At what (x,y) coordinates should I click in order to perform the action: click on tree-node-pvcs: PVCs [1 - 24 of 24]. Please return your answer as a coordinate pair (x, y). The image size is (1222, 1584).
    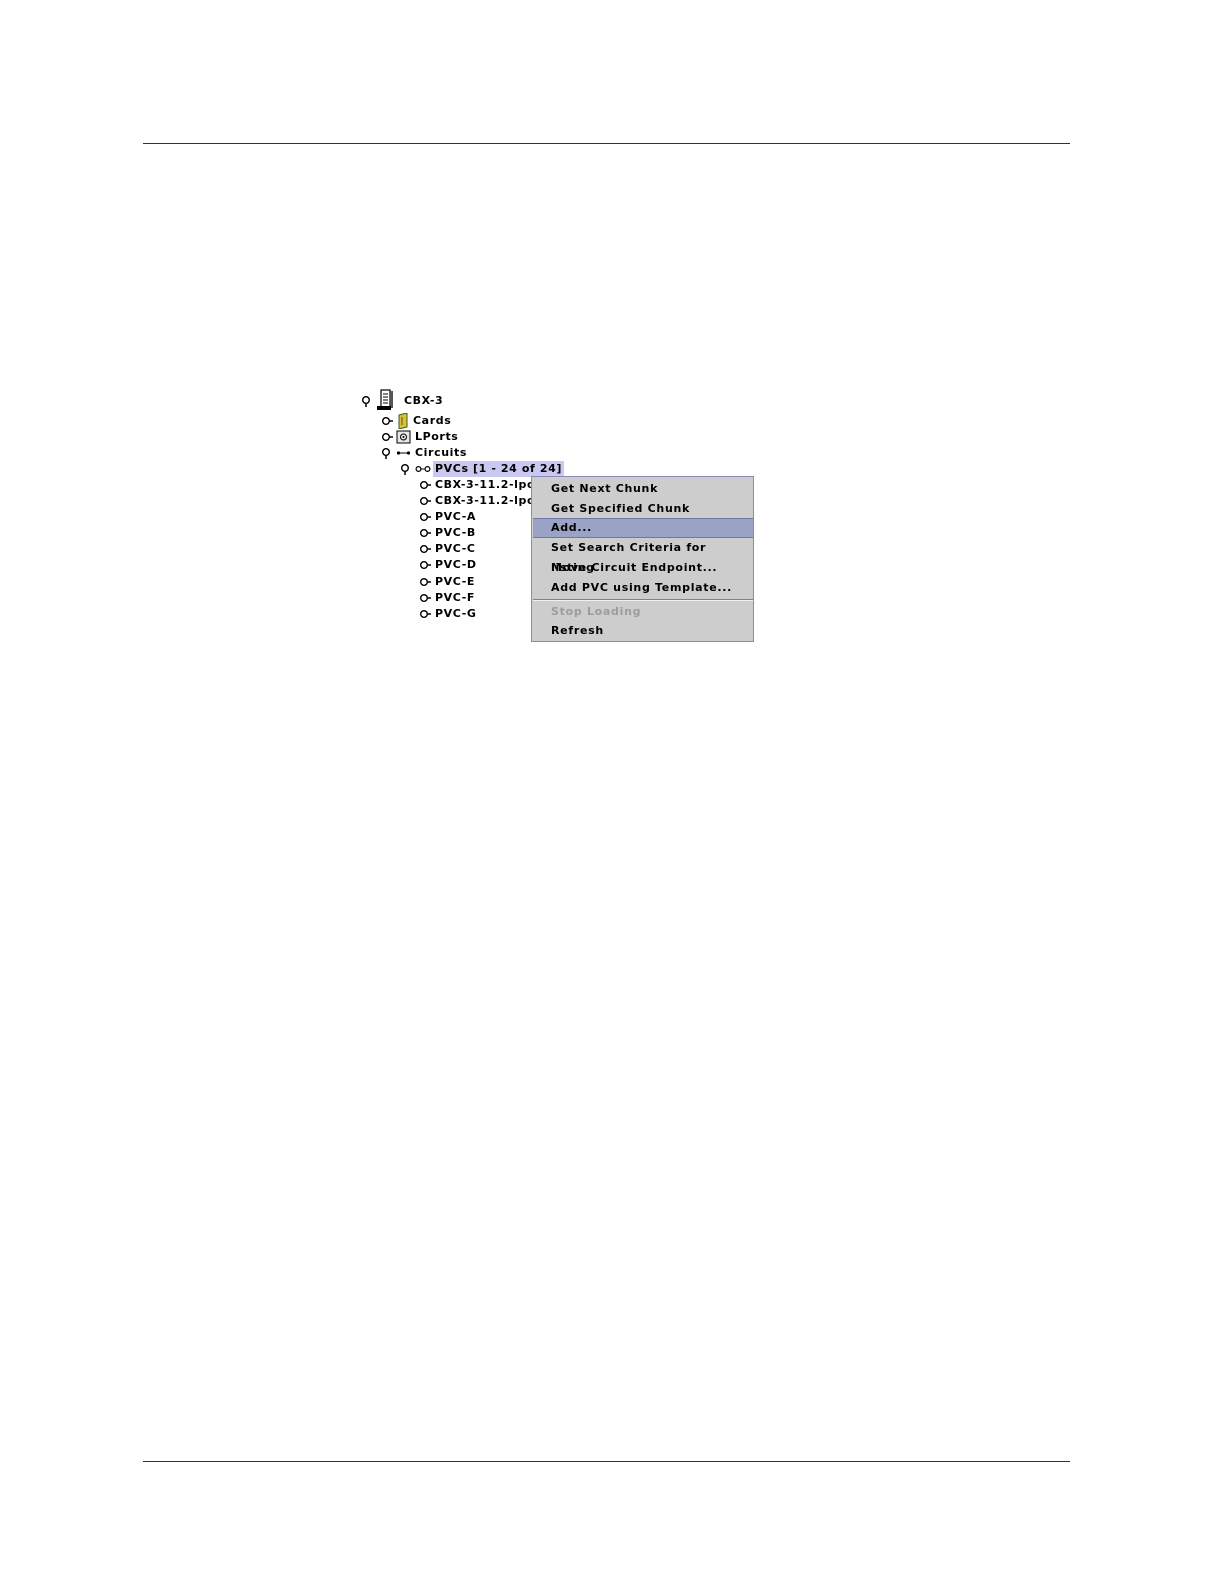
    Looking at the image, I should click on (482, 469).